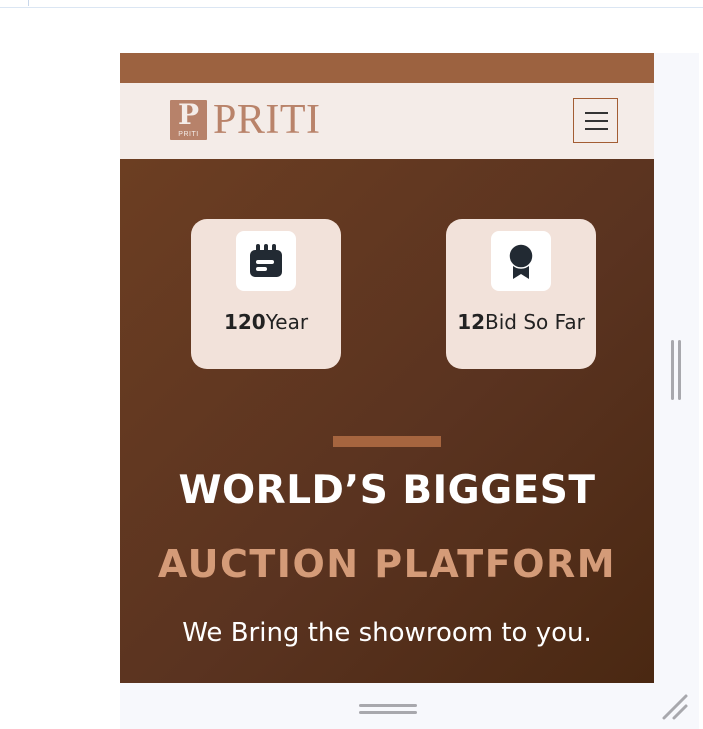  Describe the element at coordinates (188, 114) in the screenshot. I see `logo-mark-letter: P` at that location.